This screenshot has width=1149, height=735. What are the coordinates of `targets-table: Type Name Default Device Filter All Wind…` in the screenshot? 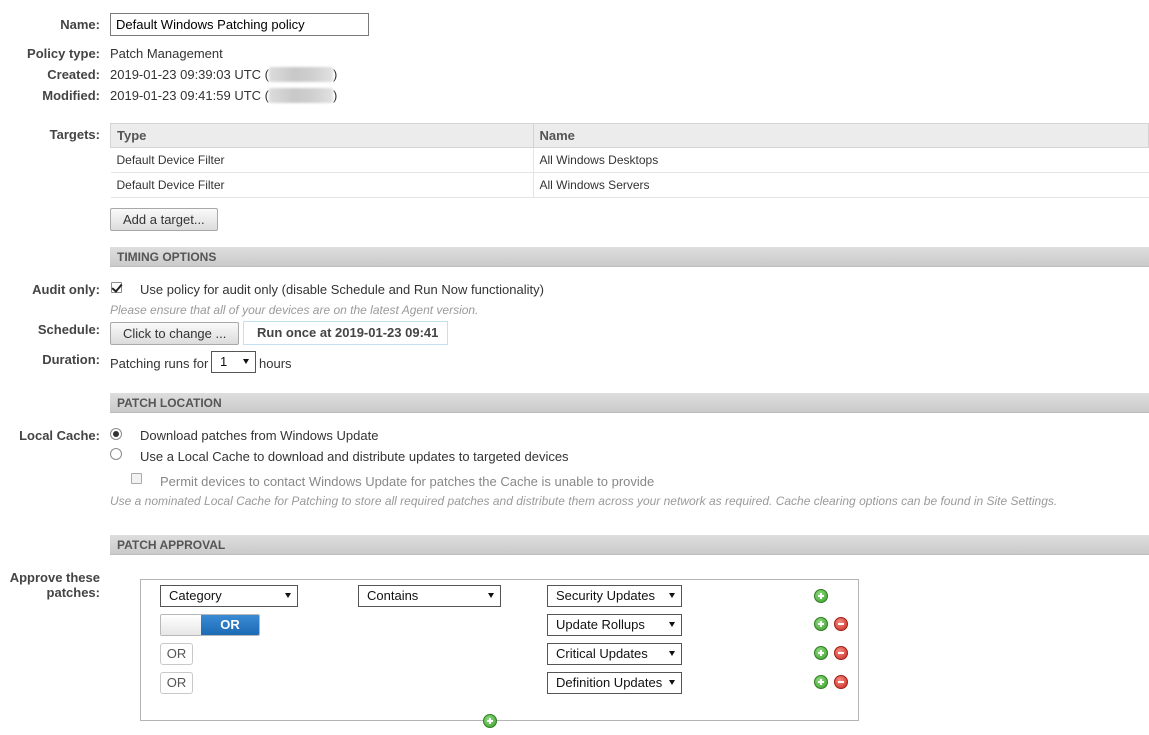 It's located at (629, 160).